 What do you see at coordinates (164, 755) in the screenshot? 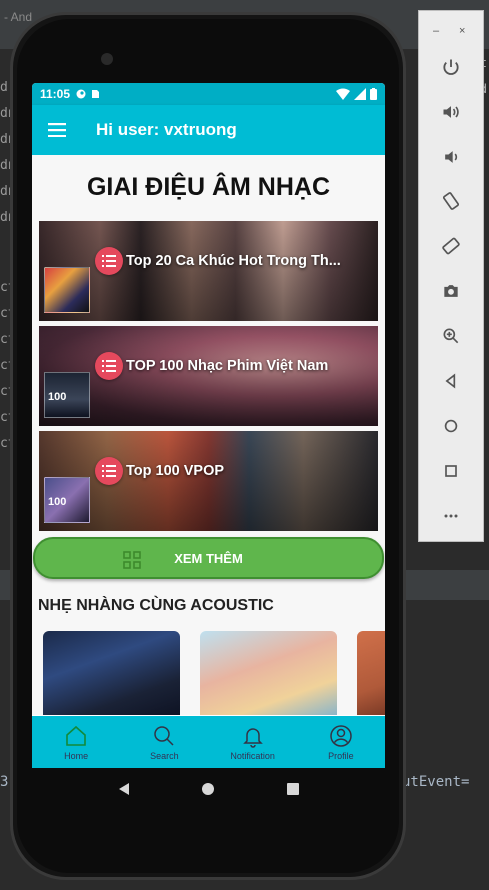
I see `nav-label: Search` at bounding box center [164, 755].